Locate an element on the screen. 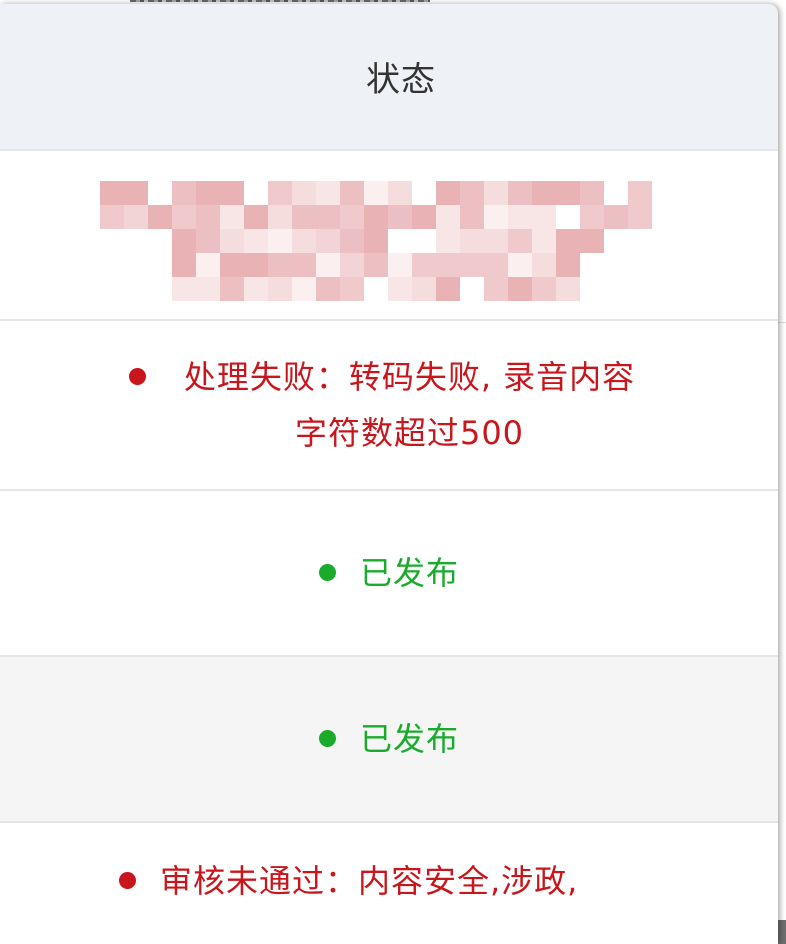 Image resolution: width=786 pixels, height=944 pixels. background-divider is located at coordinates (782, 322).